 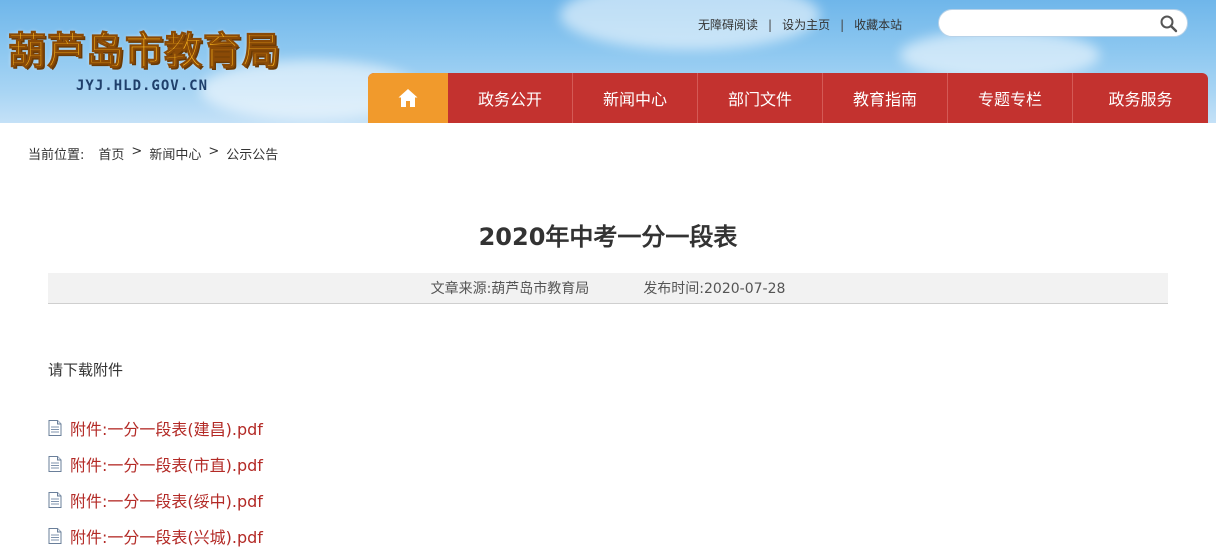 What do you see at coordinates (144, 47) in the screenshot?
I see `site-logo: 葫芦岛市教育局` at bounding box center [144, 47].